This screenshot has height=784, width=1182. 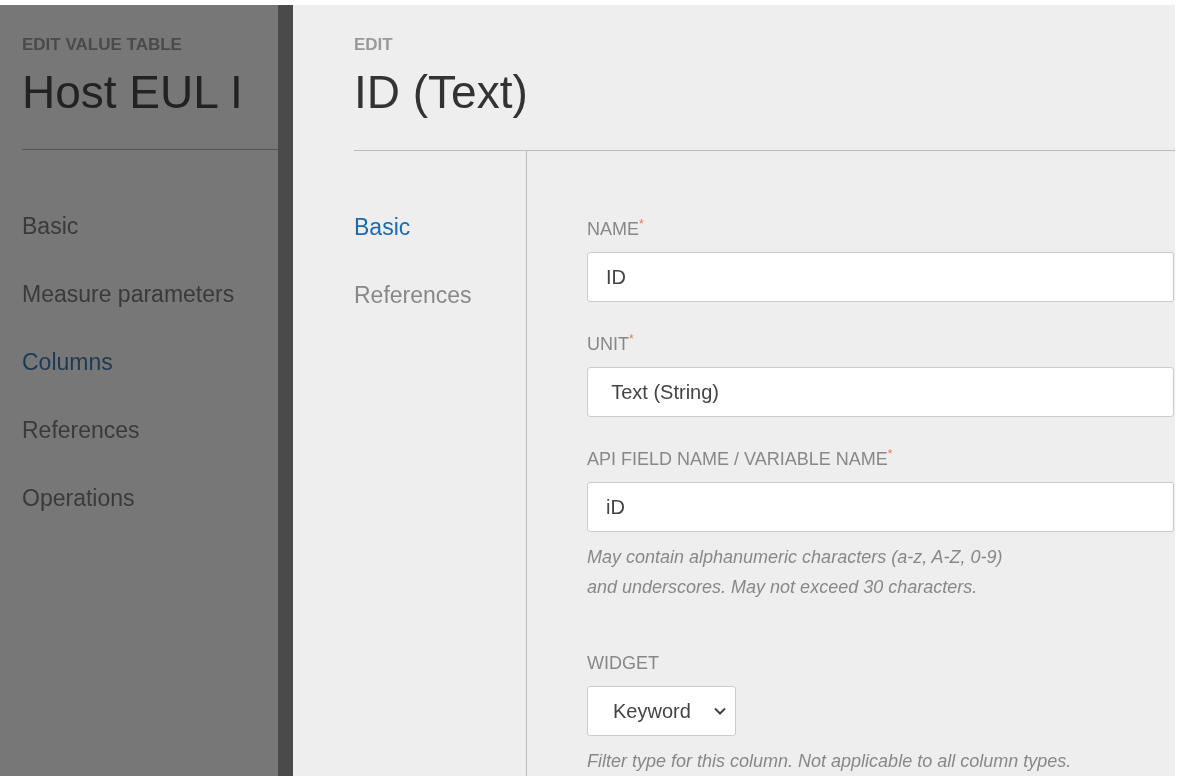 What do you see at coordinates (720, 711) in the screenshot?
I see `chevron-down-icon` at bounding box center [720, 711].